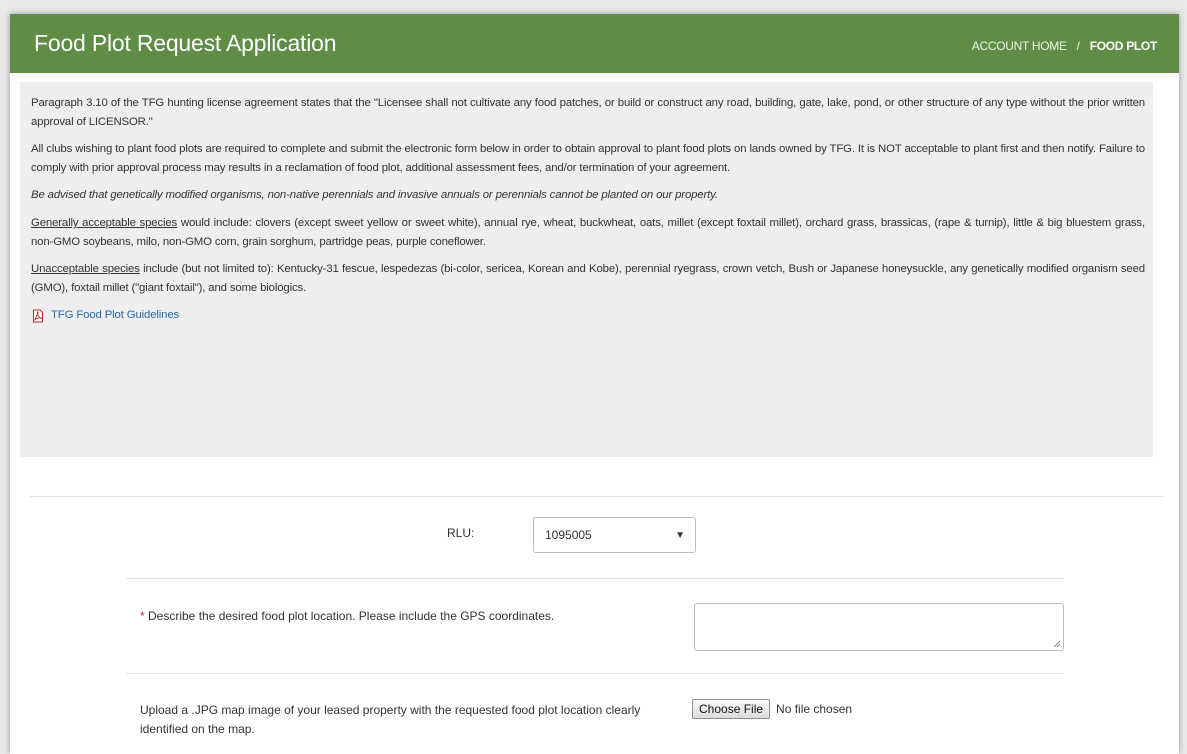 The image size is (1187, 754). Describe the element at coordinates (85, 269) in the screenshot. I see `unacceptable-species-label: Unacceptable species` at that location.